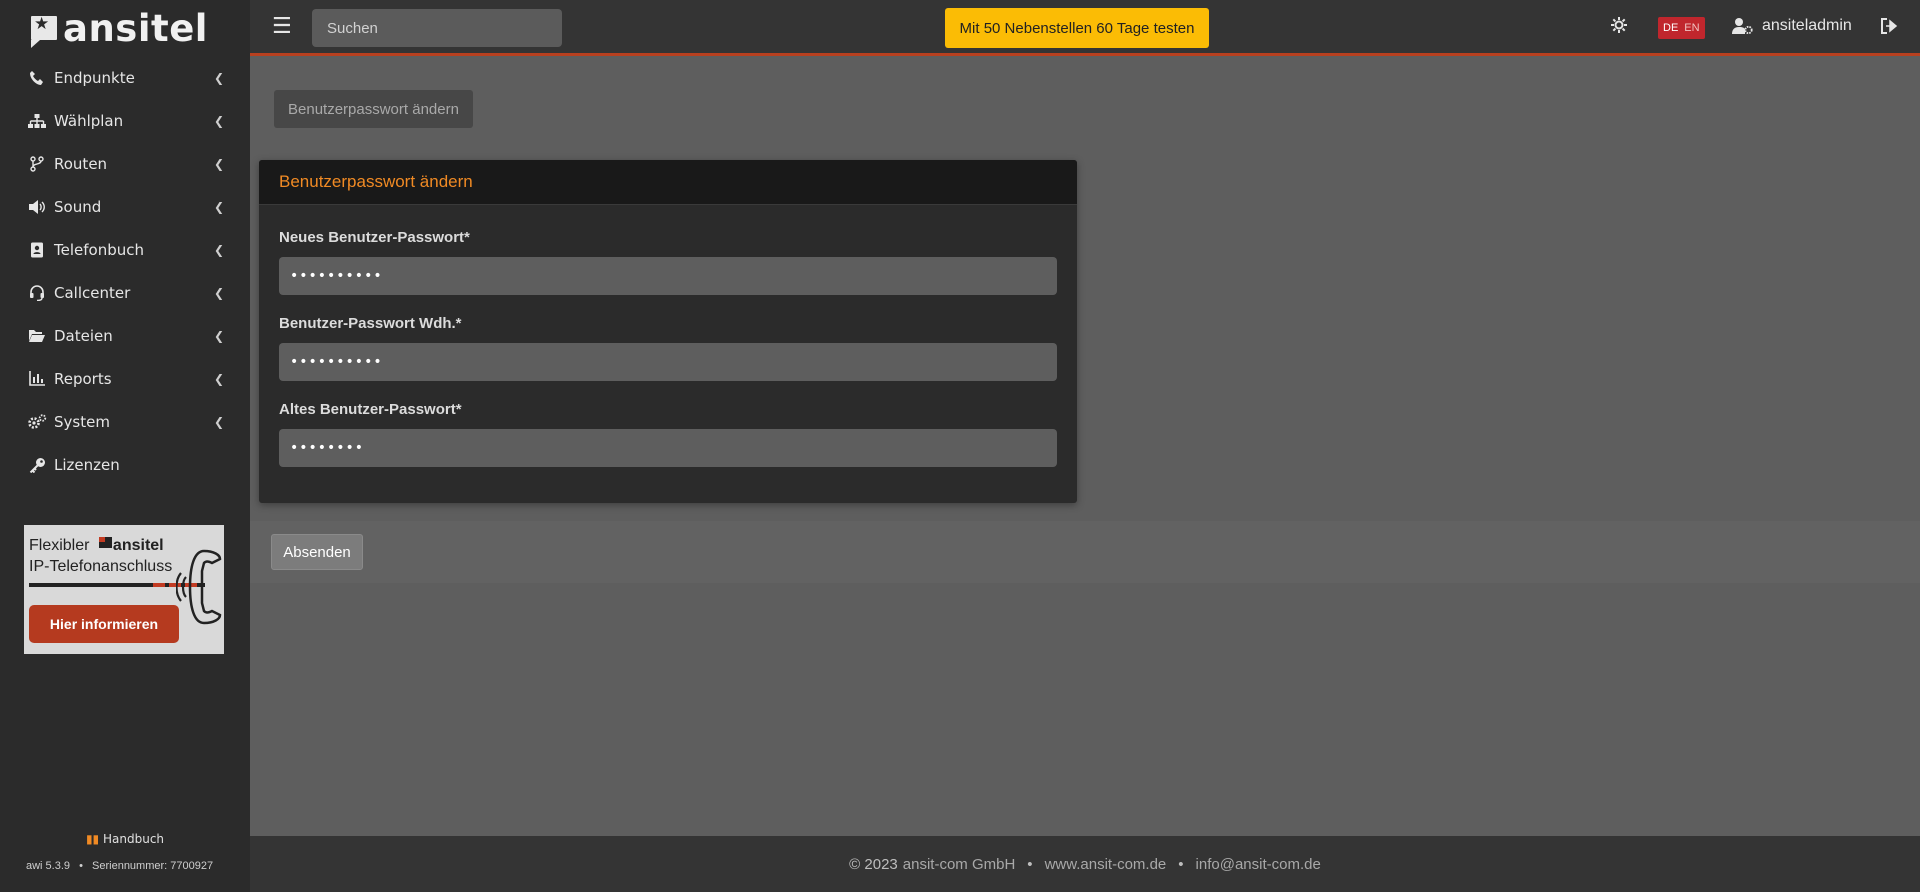 This screenshot has width=1920, height=892. I want to click on form-actions-bar, so click(1085, 552).